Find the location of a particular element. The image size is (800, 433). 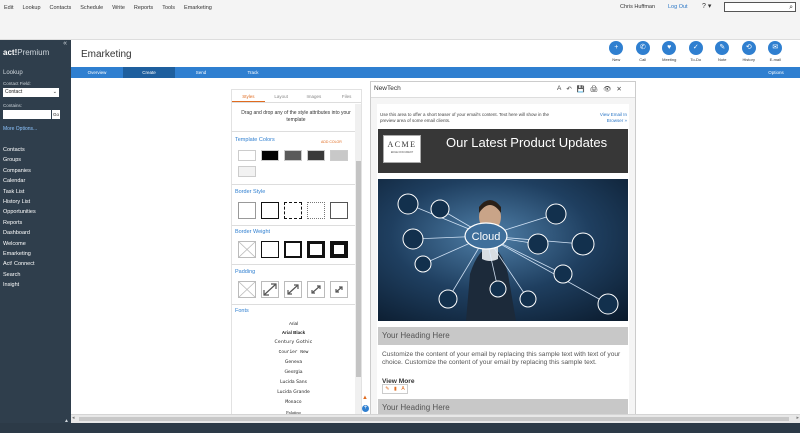

go-button: Go is located at coordinates (56, 114).